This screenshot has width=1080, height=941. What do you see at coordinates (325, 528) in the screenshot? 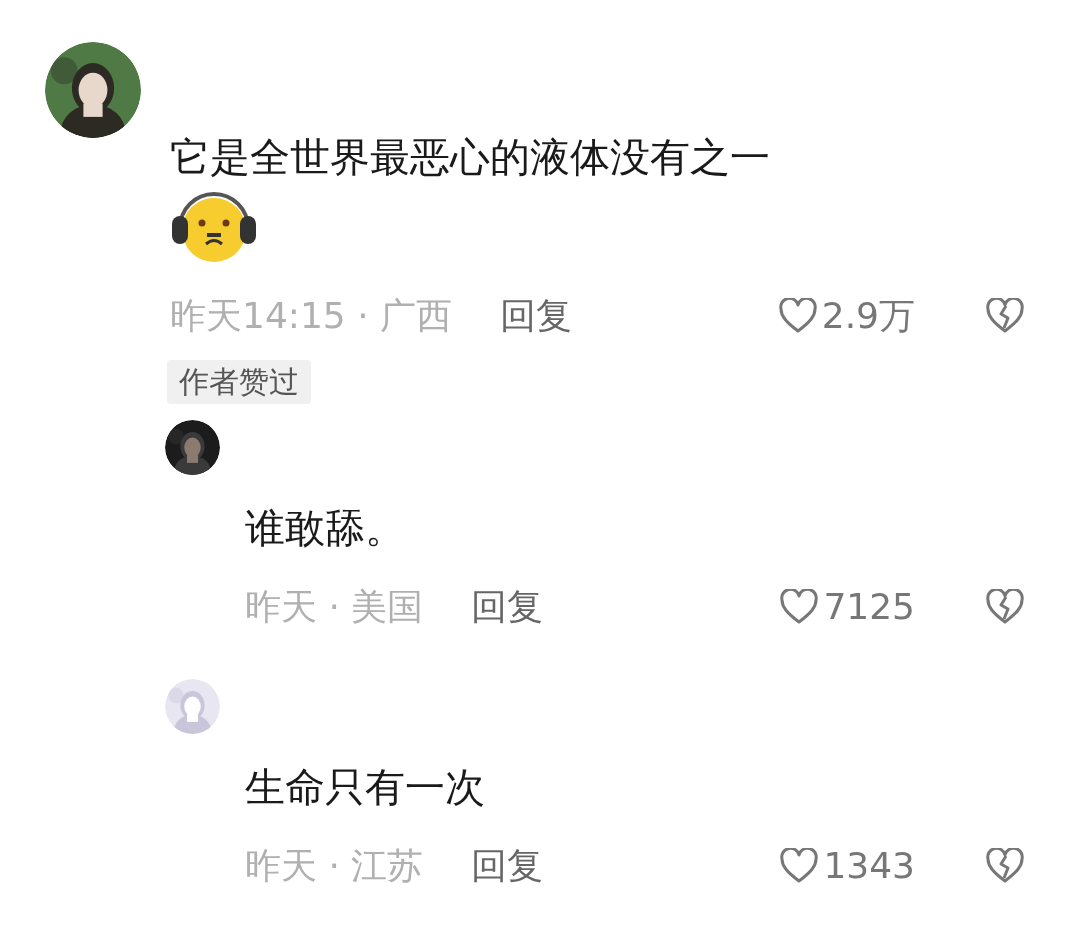
I see `comment-text: 谁敢舔。` at bounding box center [325, 528].